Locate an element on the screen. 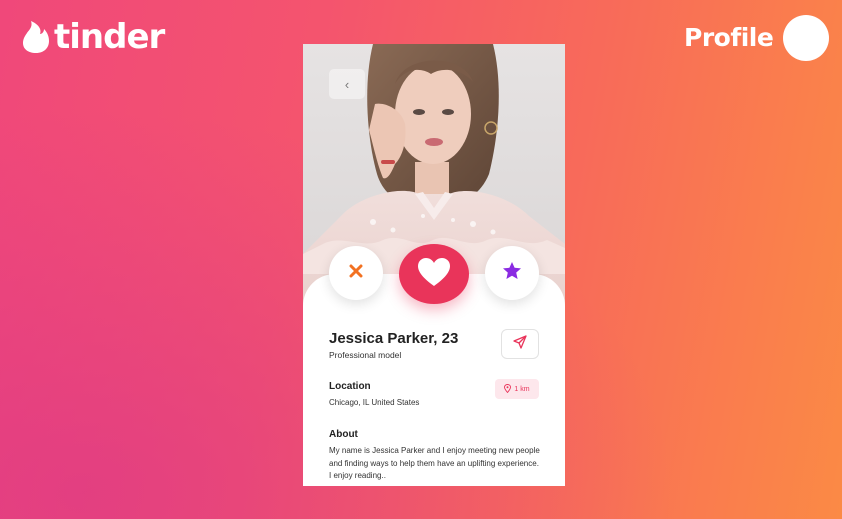  flame-icon is located at coordinates (36, 37).